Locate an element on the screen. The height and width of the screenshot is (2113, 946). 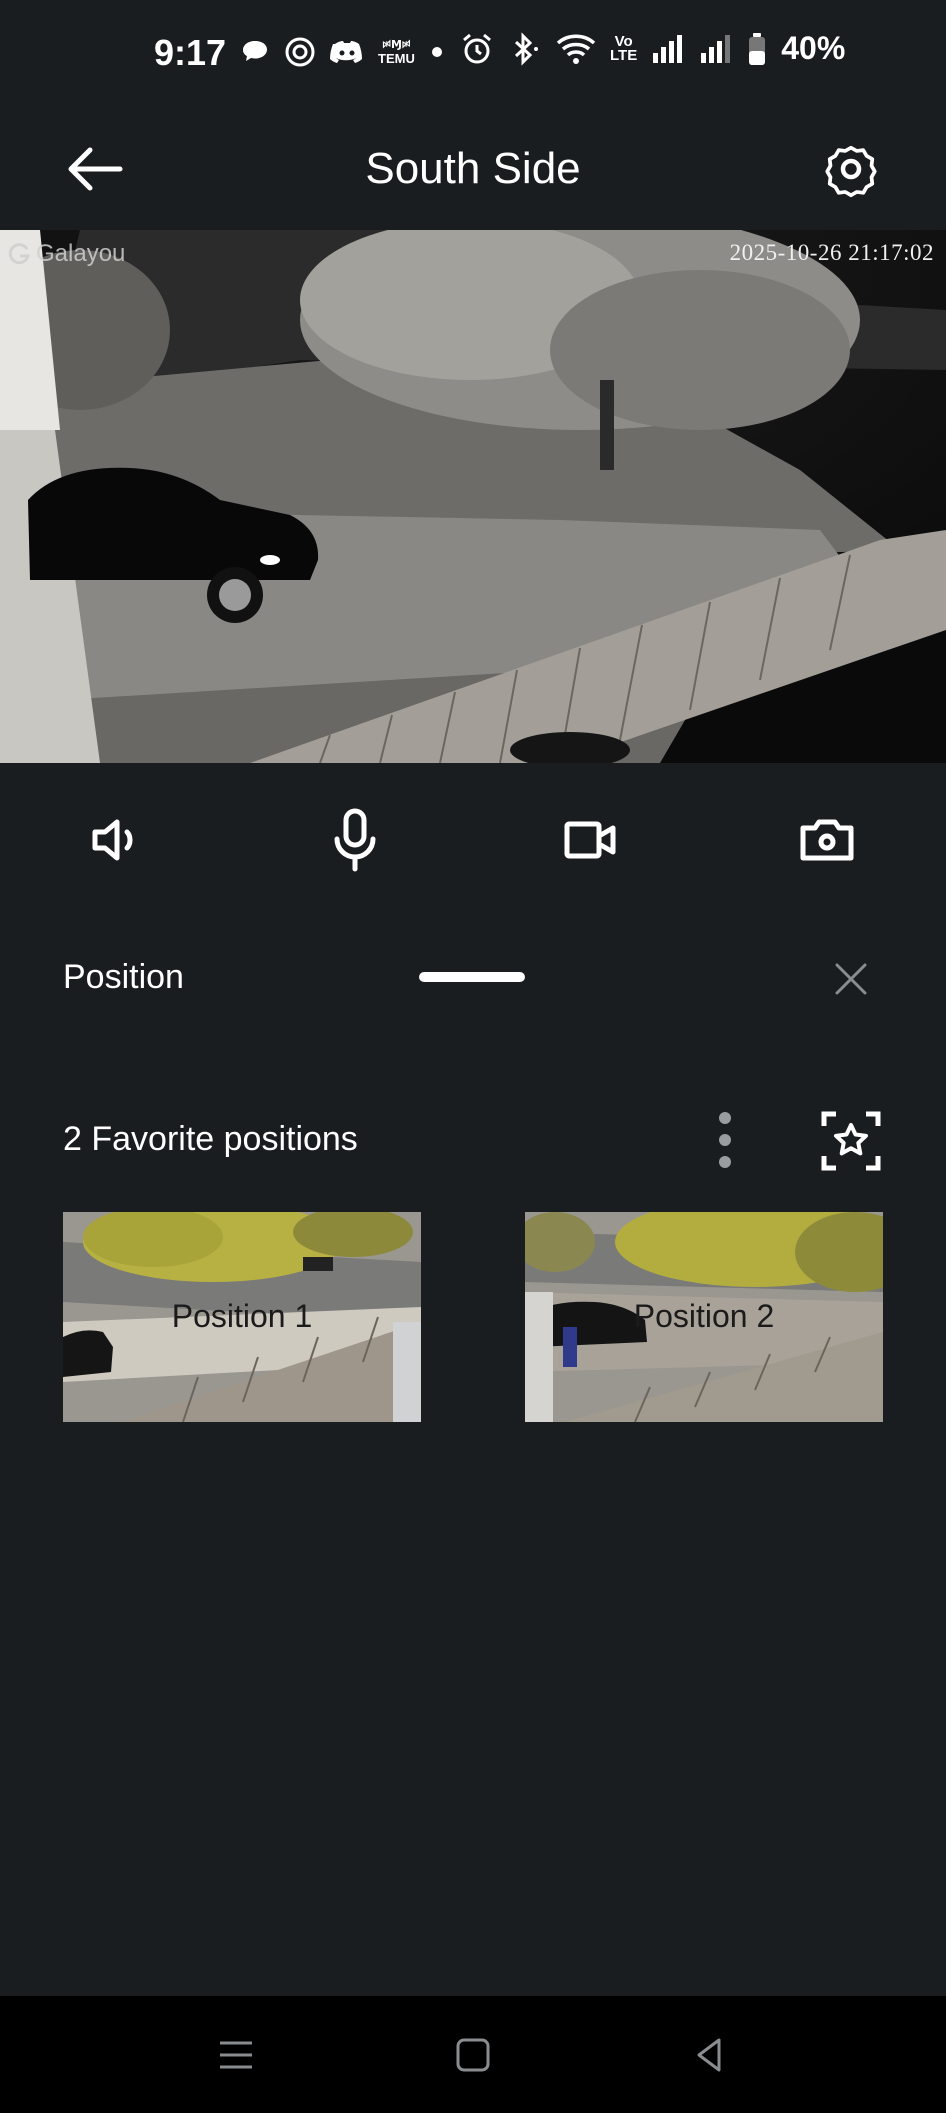
status-time: 9:17 is located at coordinates (190, 52).